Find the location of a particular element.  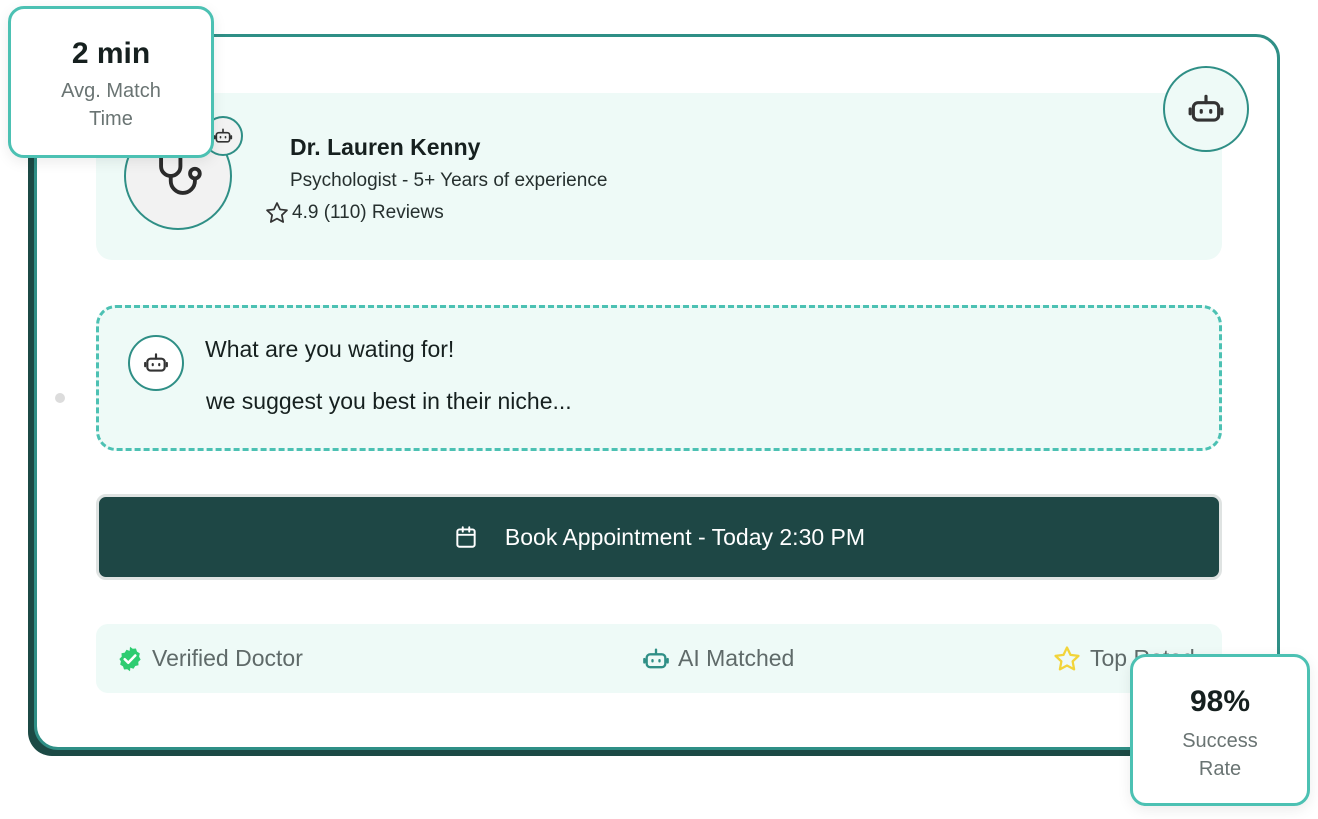

doctor-name: Dr. Lauren Kenny is located at coordinates (385, 147).